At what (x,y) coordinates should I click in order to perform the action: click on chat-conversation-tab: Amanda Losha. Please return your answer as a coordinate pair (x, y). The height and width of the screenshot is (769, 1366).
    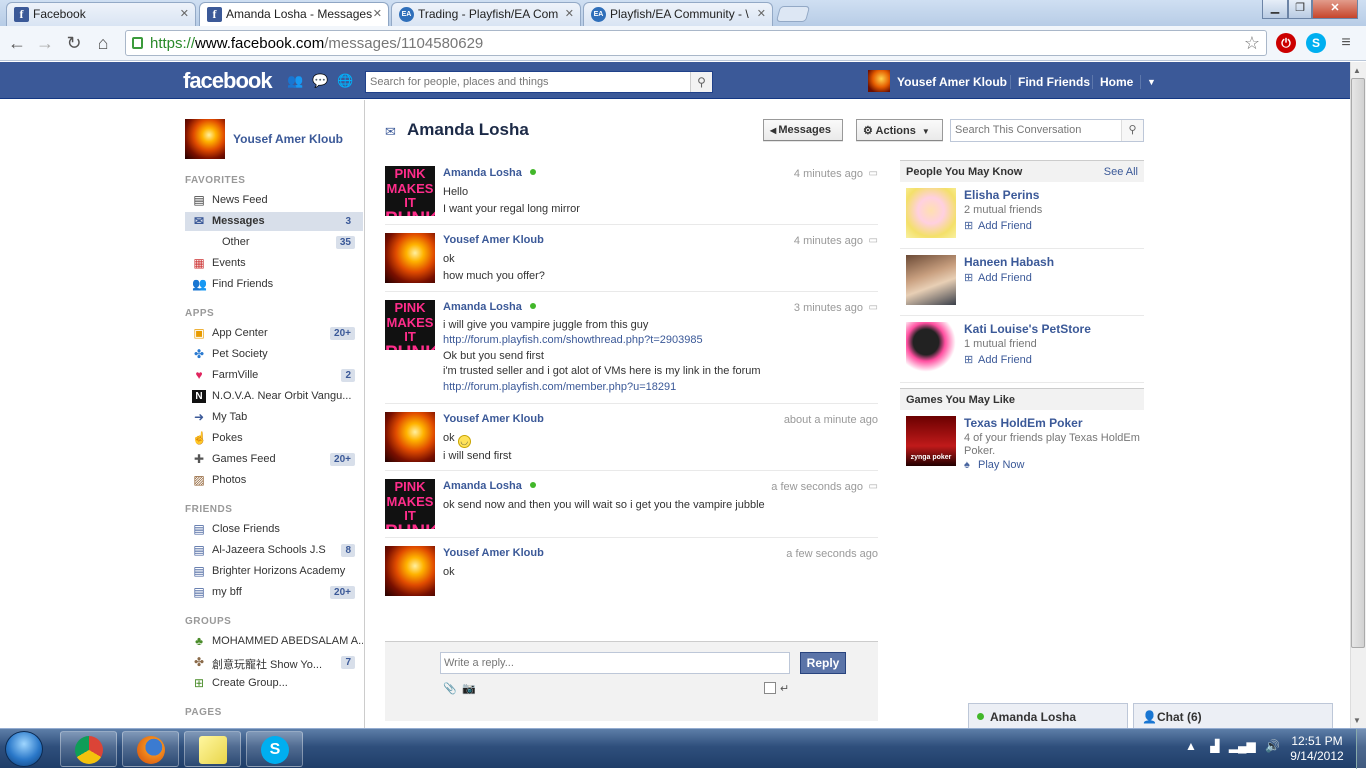
    Looking at the image, I should click on (1048, 716).